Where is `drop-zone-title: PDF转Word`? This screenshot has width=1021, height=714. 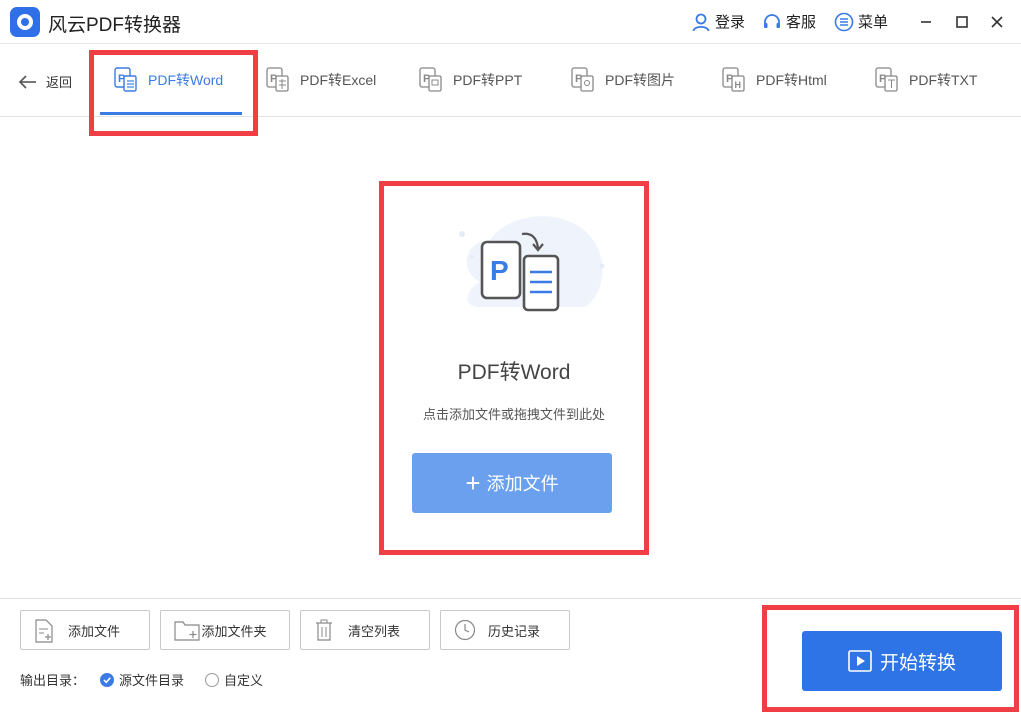
drop-zone-title: PDF转Word is located at coordinates (514, 372).